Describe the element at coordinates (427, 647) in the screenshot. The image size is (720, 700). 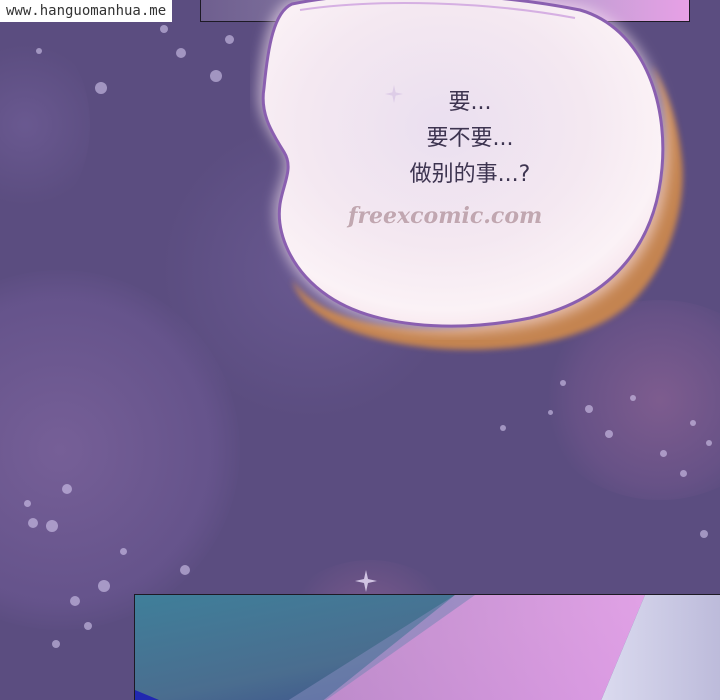
I see `bottom-panel-art` at that location.